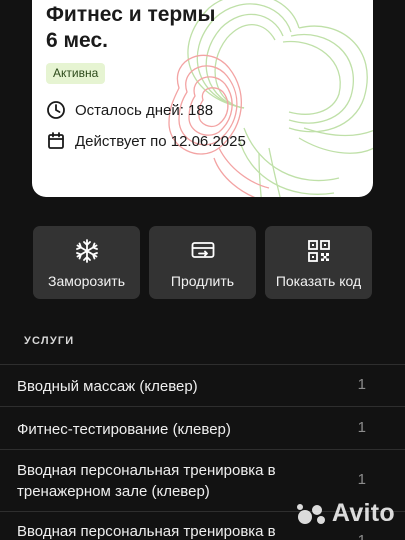 The width and height of the screenshot is (405, 540). What do you see at coordinates (130, 28) in the screenshot?
I see `membership-title: Фитнес и термы 6 мес.` at bounding box center [130, 28].